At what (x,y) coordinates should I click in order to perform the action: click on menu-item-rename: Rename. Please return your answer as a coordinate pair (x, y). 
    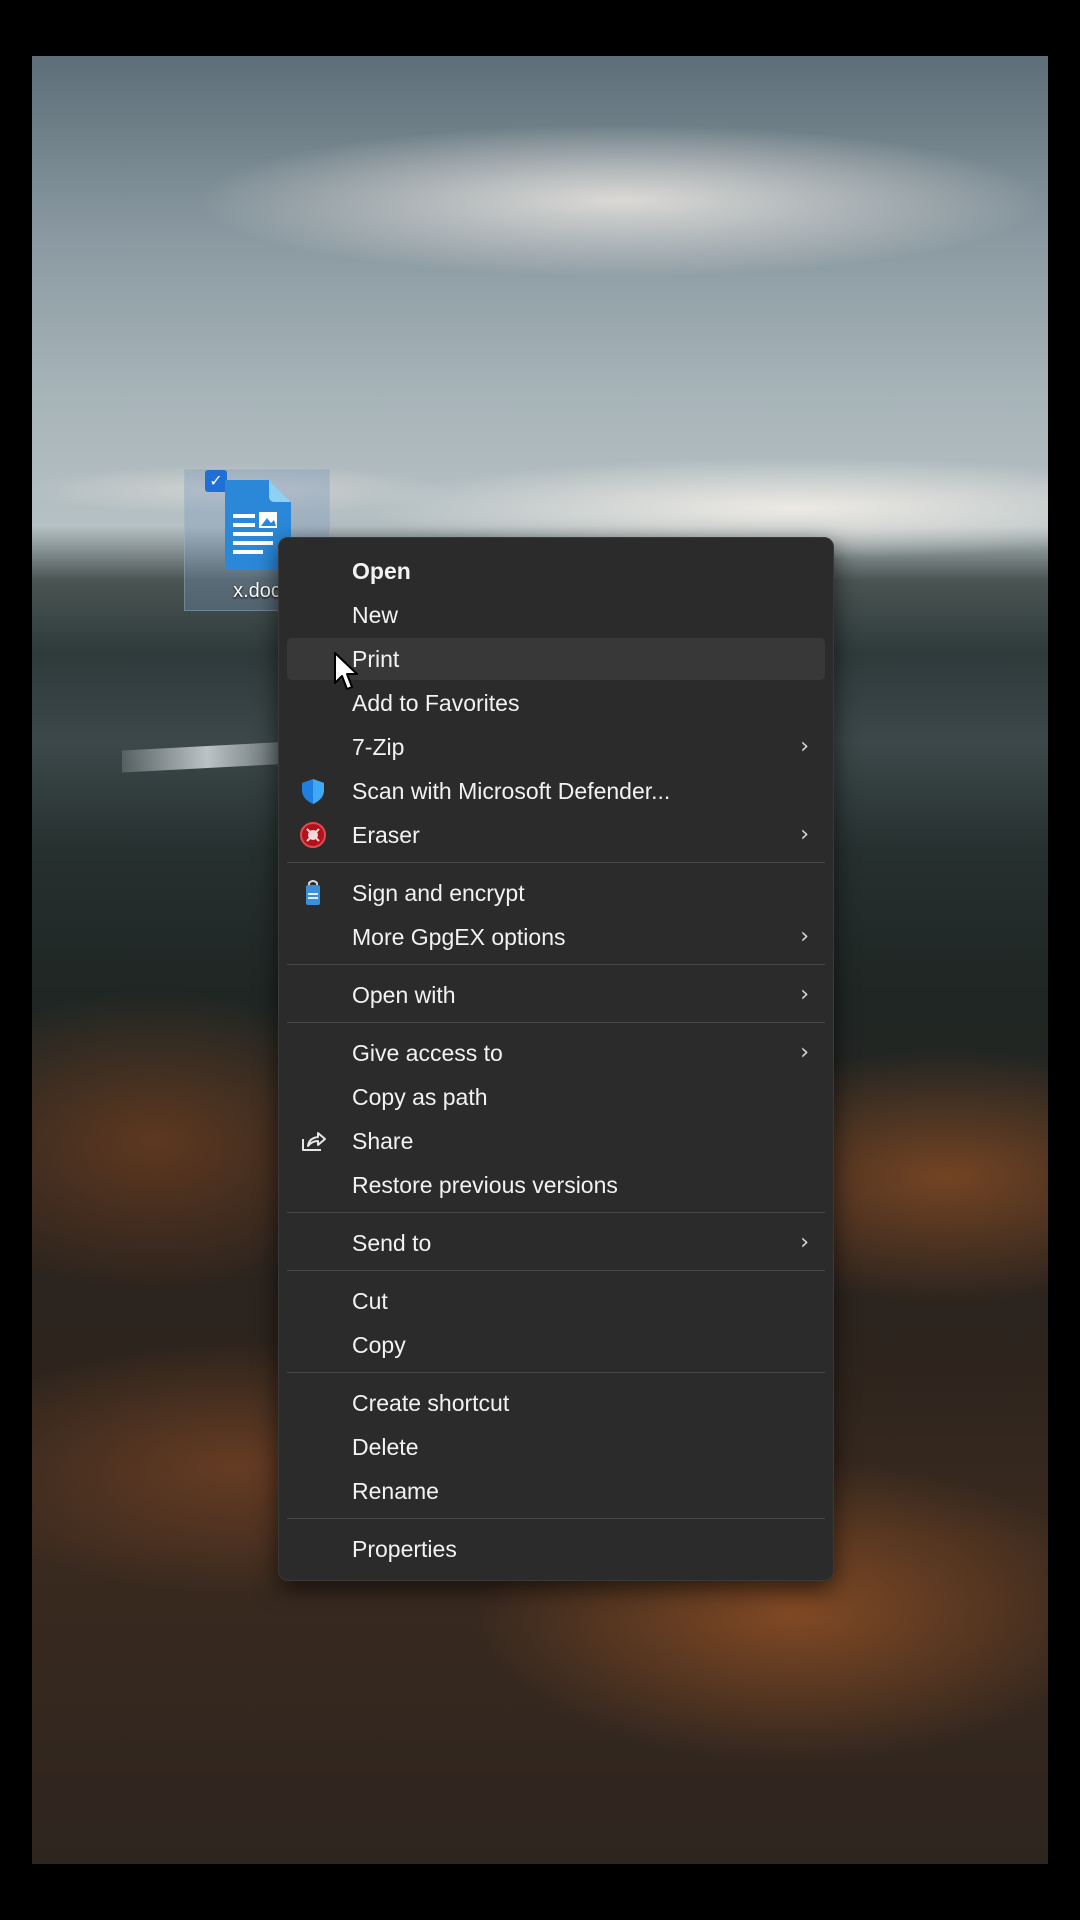
    Looking at the image, I should click on (556, 1491).